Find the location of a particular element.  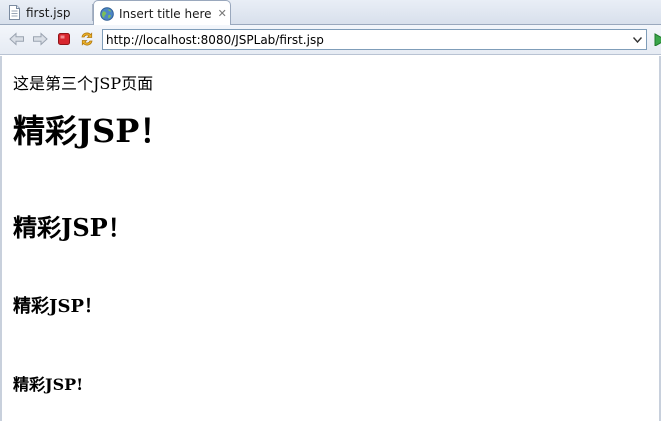

back-button is located at coordinates (17, 39).